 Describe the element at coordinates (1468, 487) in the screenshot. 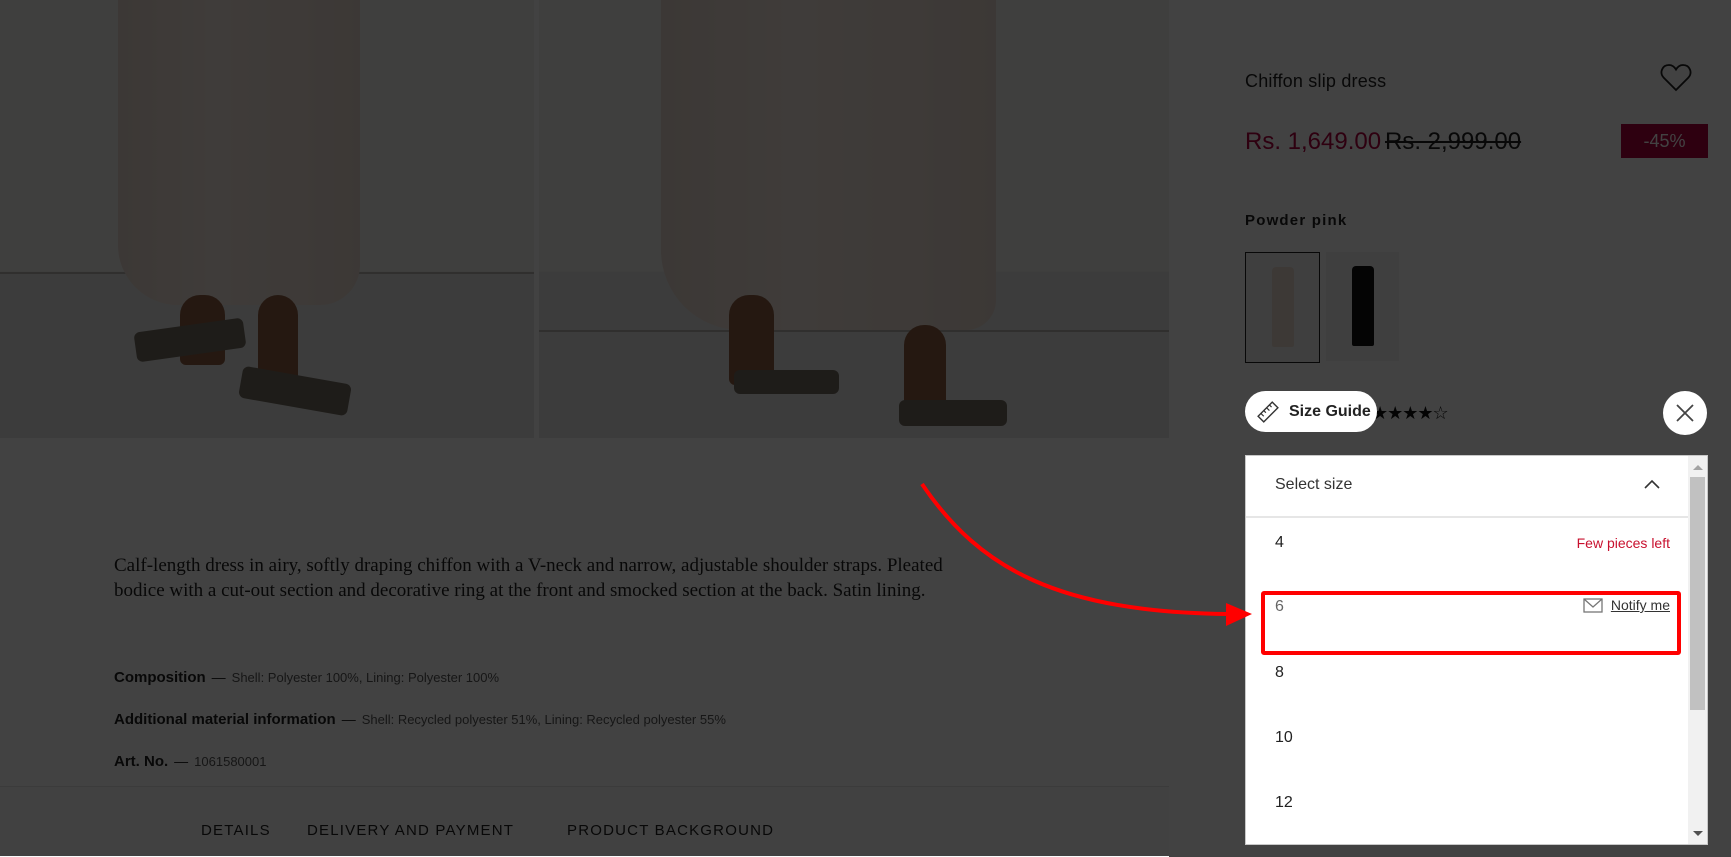

I see `size-dropdown-header: Select size` at that location.